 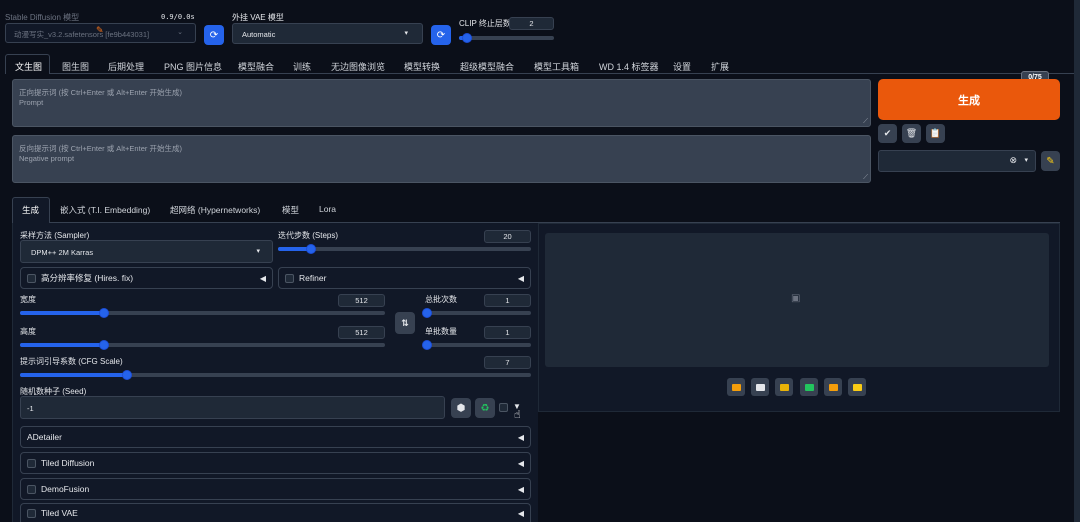 What do you see at coordinates (485, 408) in the screenshot?
I see `reuse-seed-button: ♻` at bounding box center [485, 408].